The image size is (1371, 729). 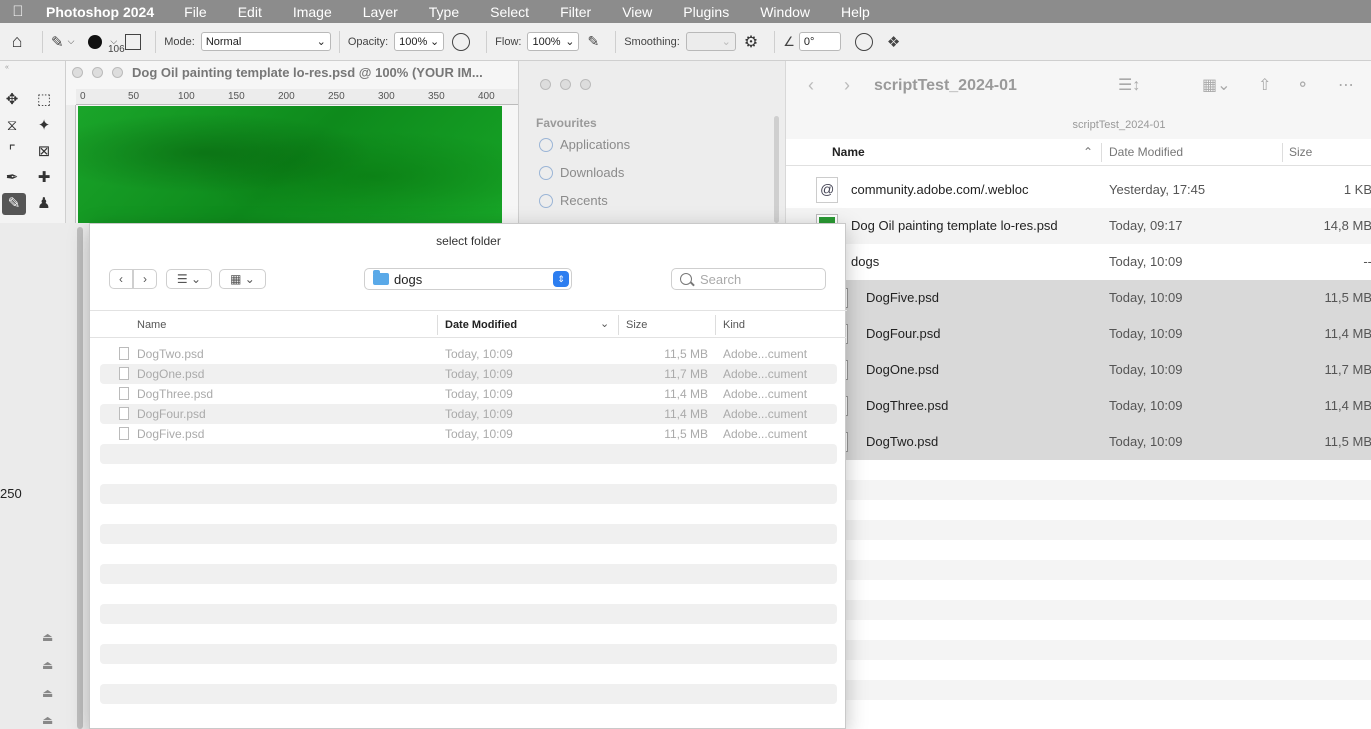 What do you see at coordinates (44, 100) in the screenshot?
I see `marquee-tool-icon: ⬚` at bounding box center [44, 100].